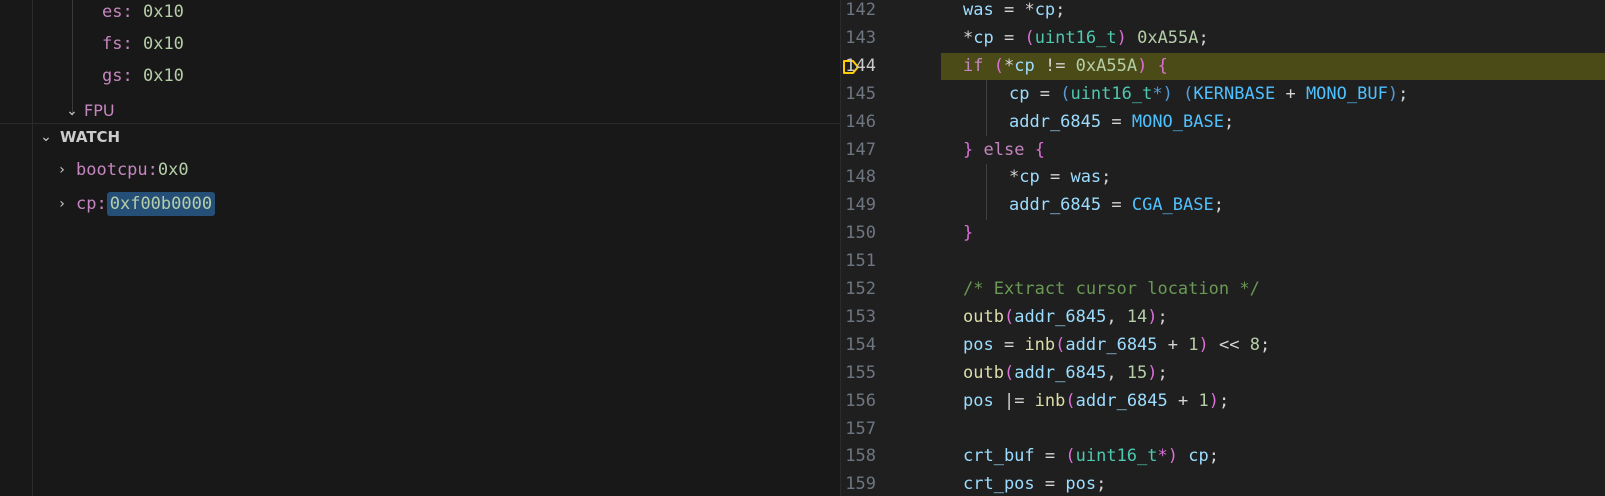  I want to click on code-line-143: *cp = (uint16_t) 0xA55A;, so click(1086, 38).